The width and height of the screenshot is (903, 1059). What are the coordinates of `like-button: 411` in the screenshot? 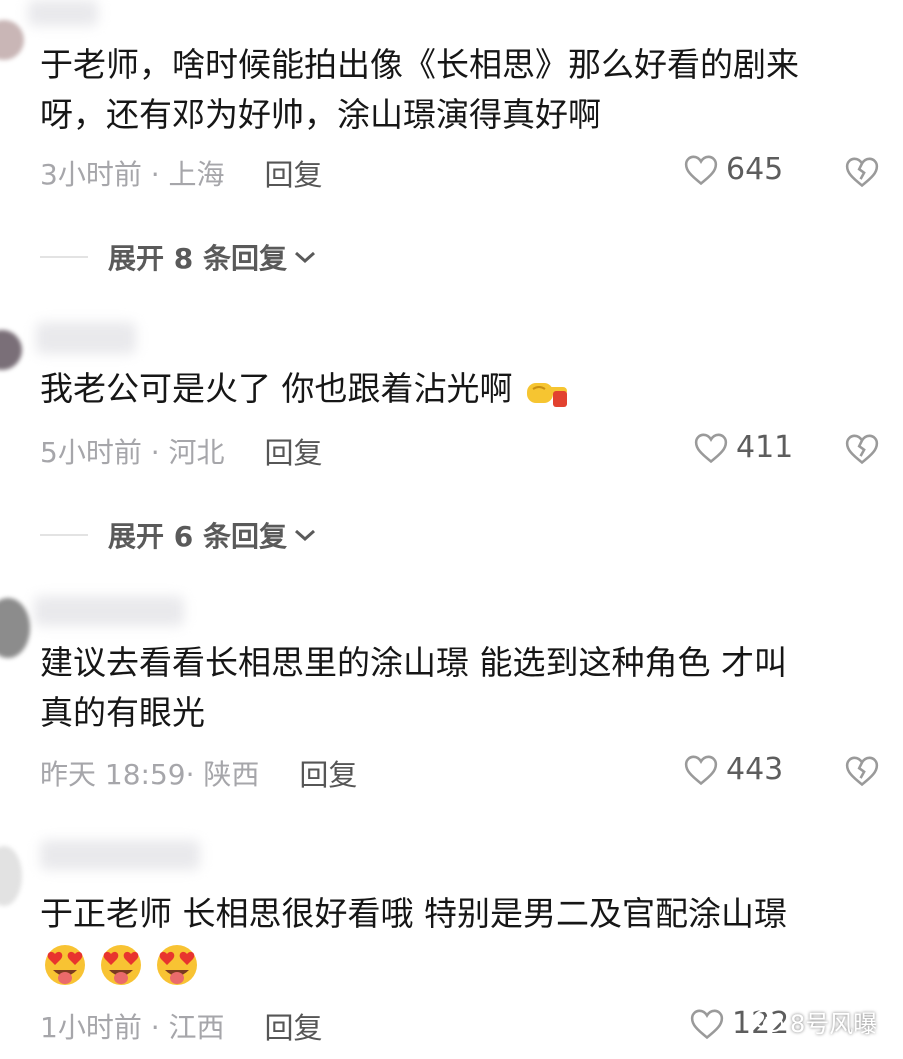 It's located at (743, 447).